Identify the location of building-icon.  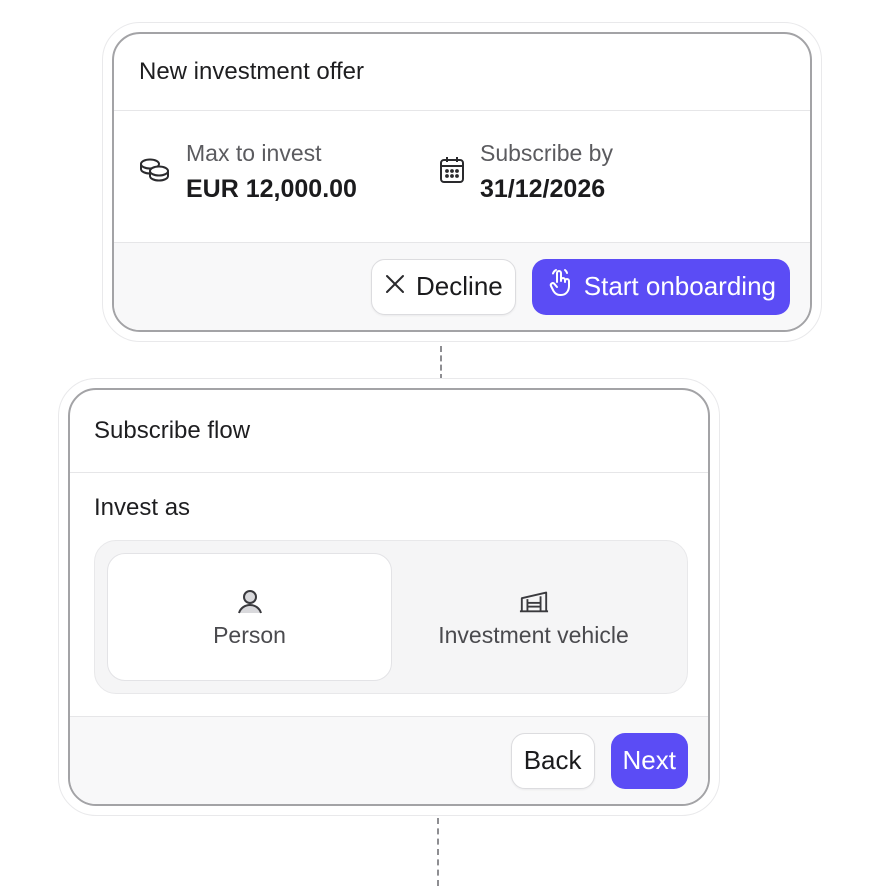
(534, 601).